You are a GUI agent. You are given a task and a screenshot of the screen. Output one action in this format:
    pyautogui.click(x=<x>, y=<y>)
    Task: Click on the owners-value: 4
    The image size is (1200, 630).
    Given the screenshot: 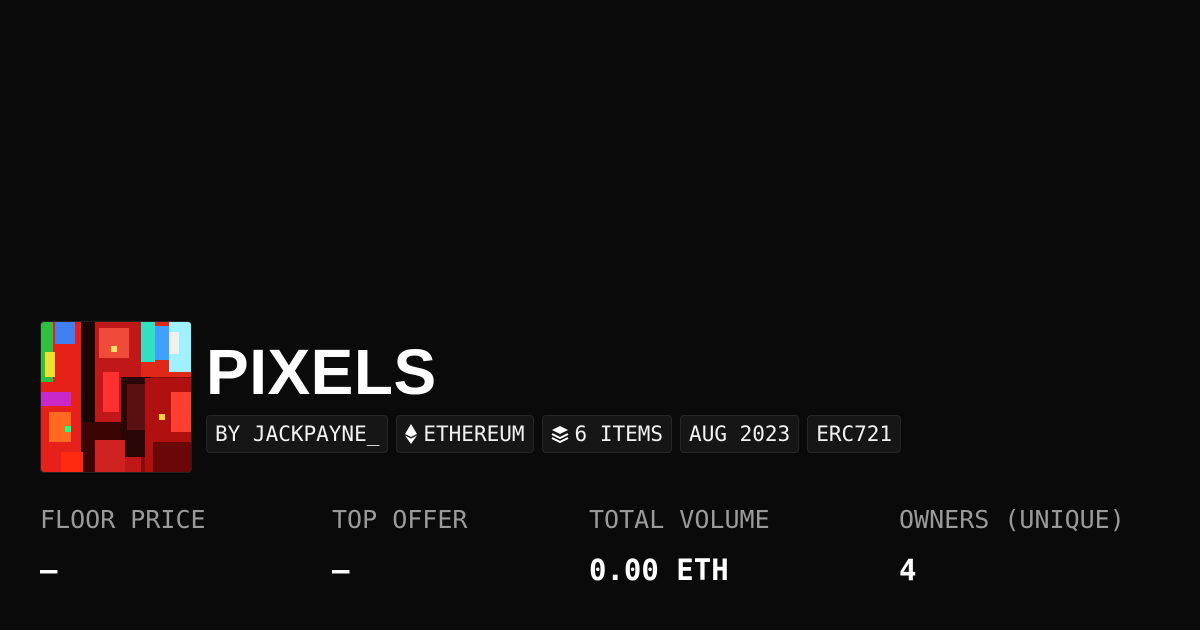 What is the action you would take?
    pyautogui.click(x=908, y=570)
    